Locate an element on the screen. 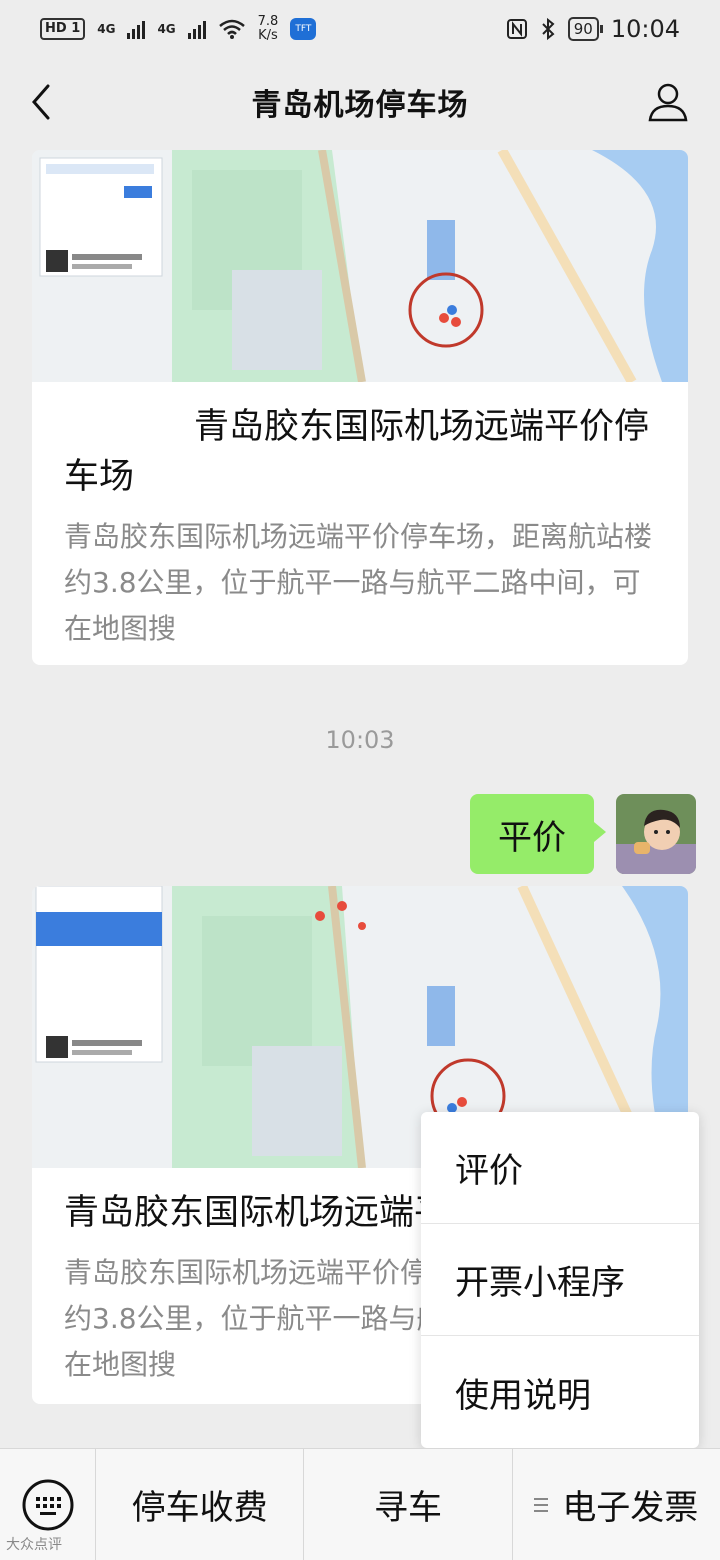  avatar is located at coordinates (656, 834).